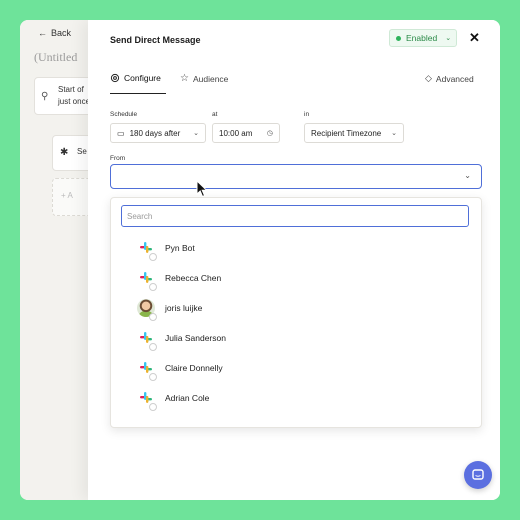 This screenshot has height=520, width=520. What do you see at coordinates (296, 83) in the screenshot?
I see `tab-bar: Configure ☆ Audience ◇ Advanced` at bounding box center [296, 83].